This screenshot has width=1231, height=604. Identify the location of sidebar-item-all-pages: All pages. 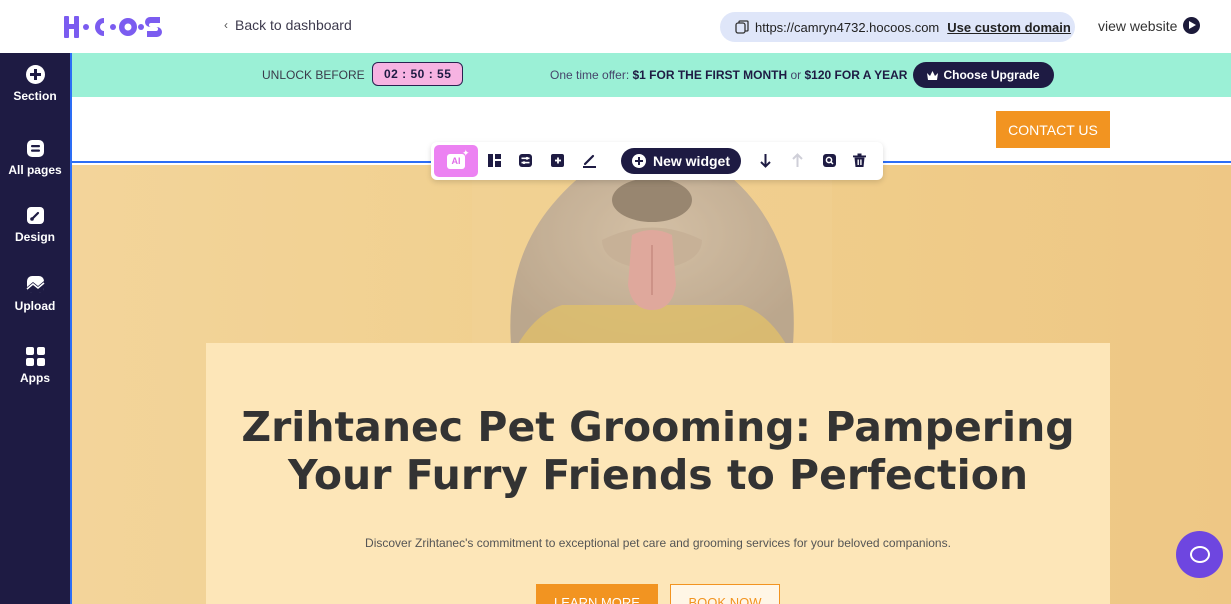
(35, 158).